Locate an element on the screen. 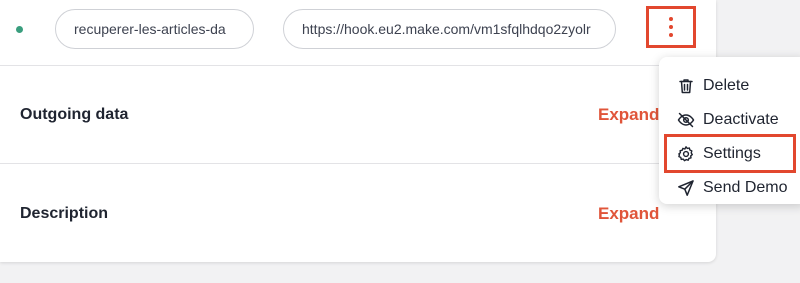 The width and height of the screenshot is (800, 283). menu-item-deactivate: Deactivate is located at coordinates (729, 120).